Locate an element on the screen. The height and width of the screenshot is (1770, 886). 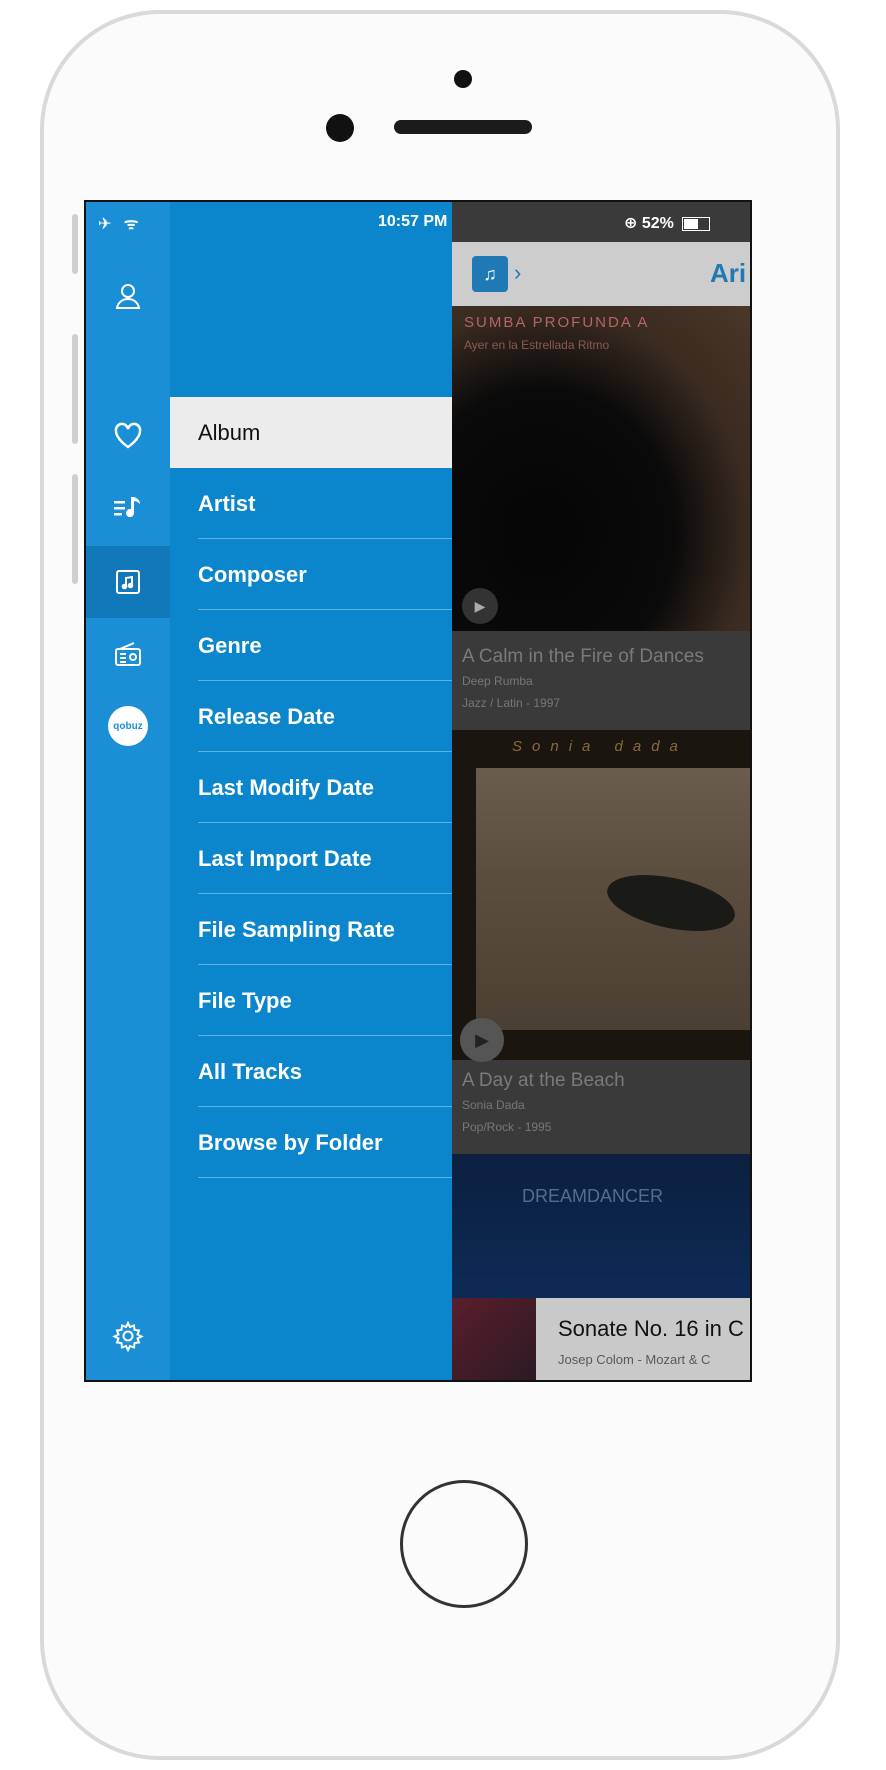
profile-button is located at coordinates (128, 296).